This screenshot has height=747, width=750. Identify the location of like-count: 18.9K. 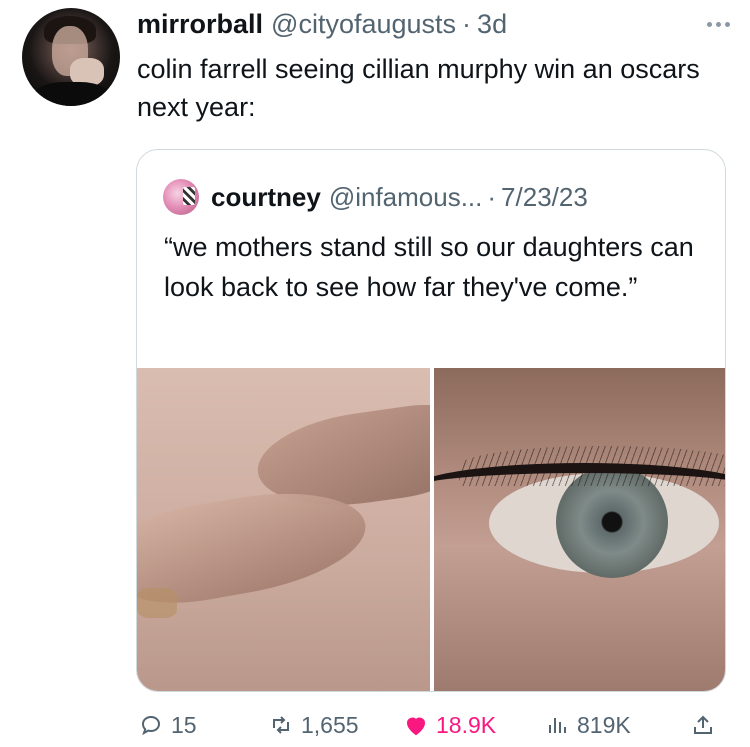
(466, 724).